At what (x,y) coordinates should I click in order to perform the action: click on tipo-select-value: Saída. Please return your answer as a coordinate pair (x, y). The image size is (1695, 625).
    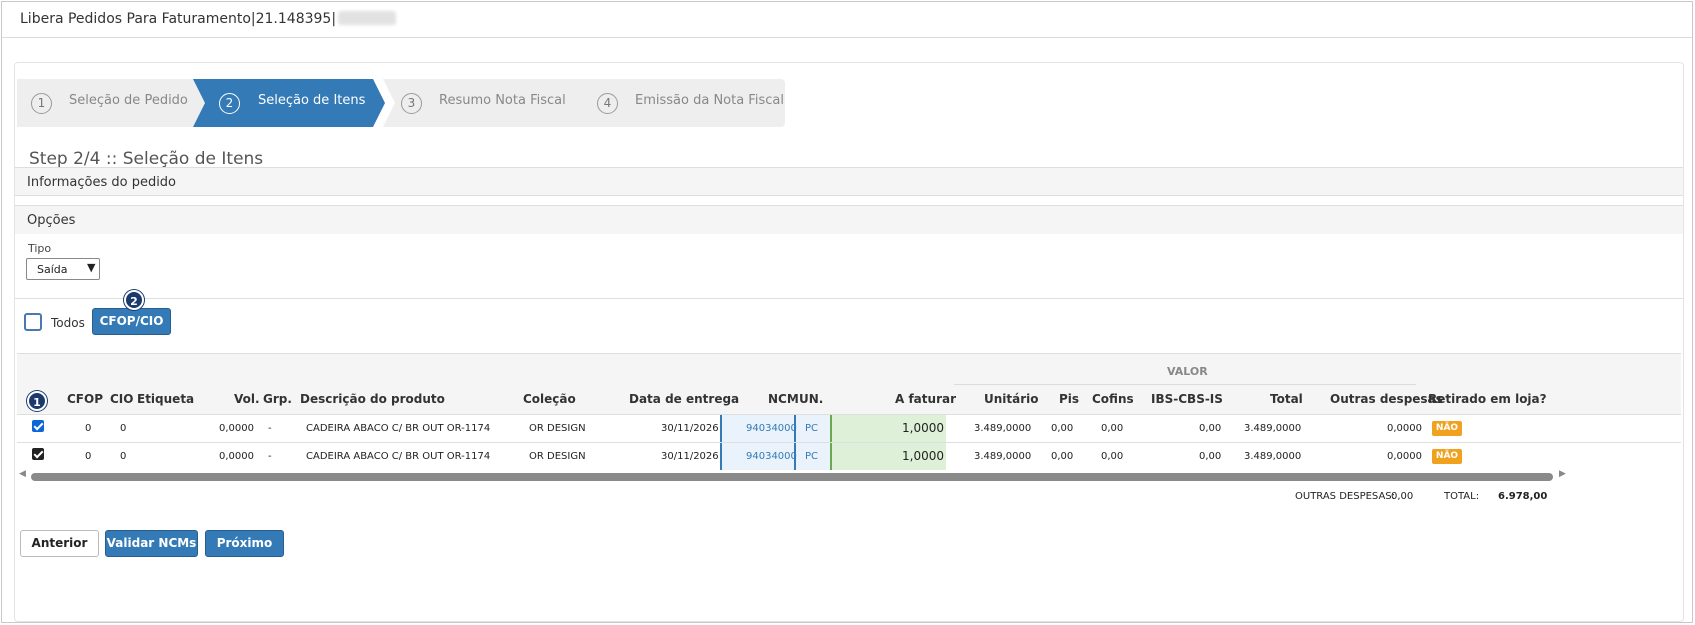
    Looking at the image, I should click on (52, 269).